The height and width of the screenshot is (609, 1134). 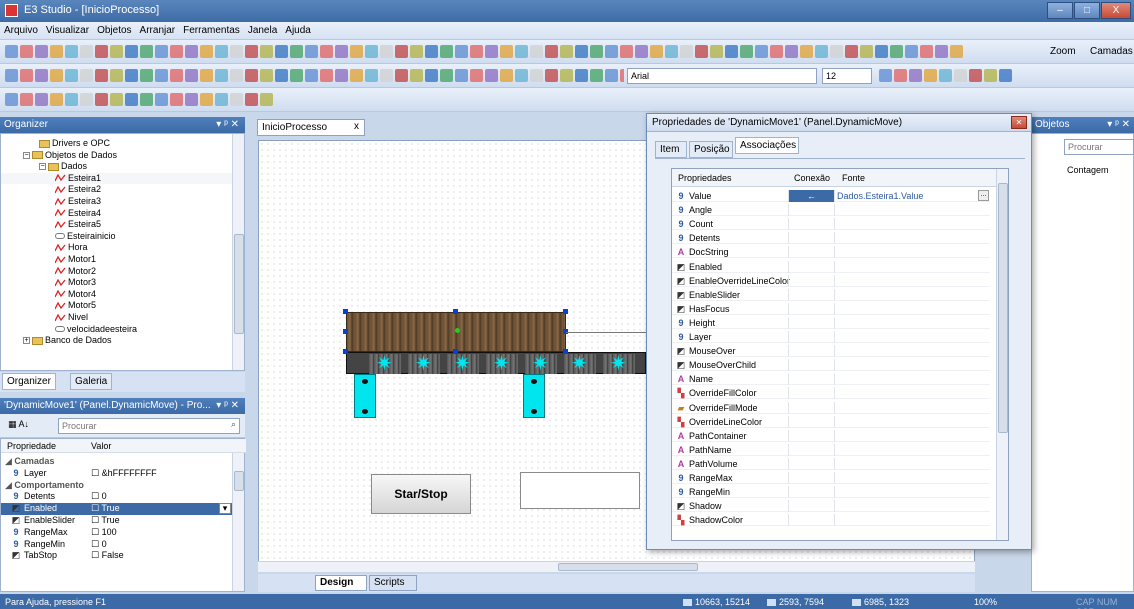 What do you see at coordinates (298, 30) in the screenshot?
I see `menu-item-ajuda: Ajuda` at bounding box center [298, 30].